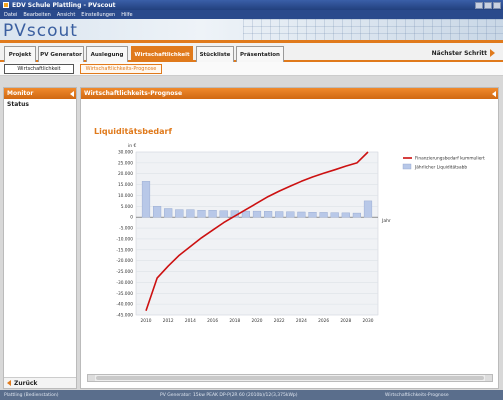  I want to click on y-tick-label: 5.000, so click(127, 207).